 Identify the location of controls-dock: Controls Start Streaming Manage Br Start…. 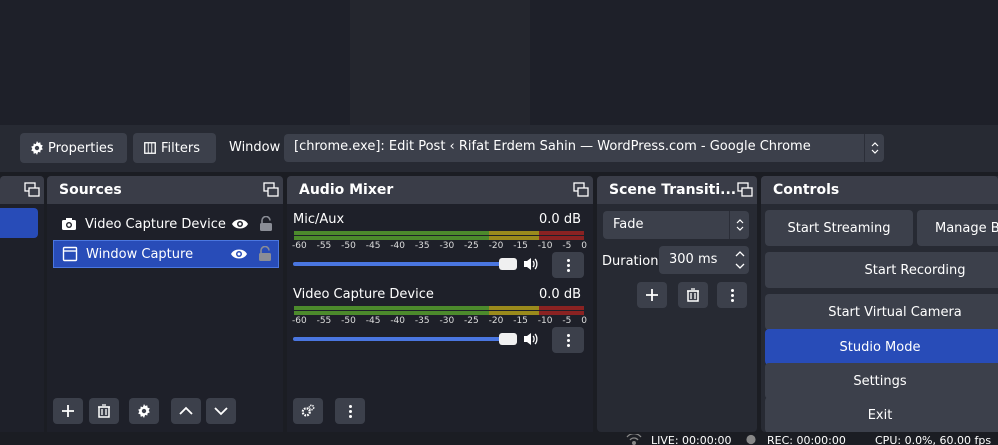
(879, 304).